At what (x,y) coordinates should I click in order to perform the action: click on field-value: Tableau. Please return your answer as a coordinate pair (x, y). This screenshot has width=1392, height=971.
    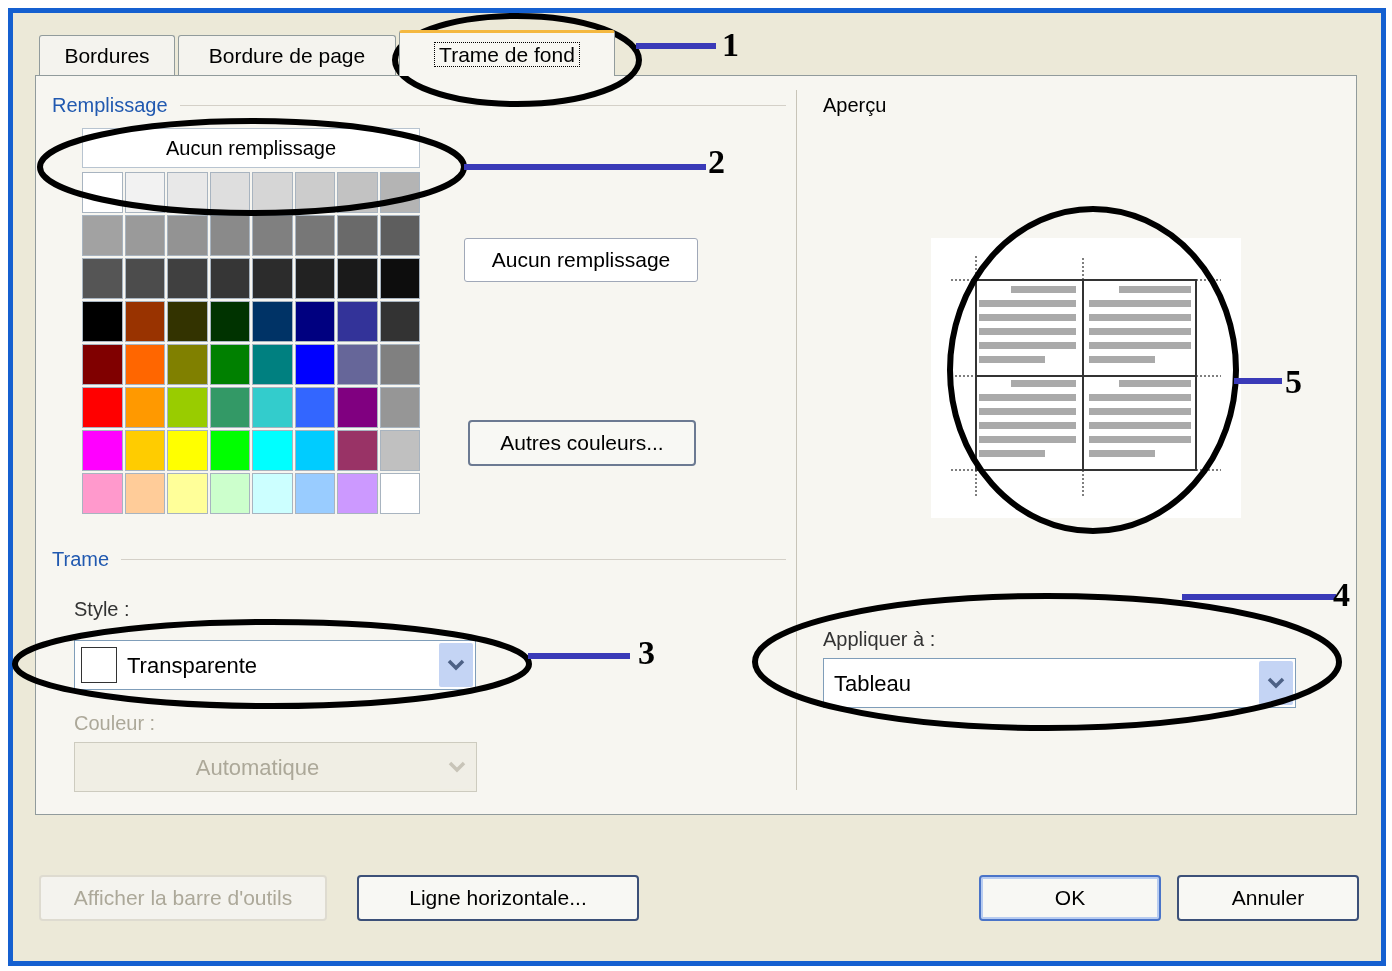
    Looking at the image, I should click on (873, 683).